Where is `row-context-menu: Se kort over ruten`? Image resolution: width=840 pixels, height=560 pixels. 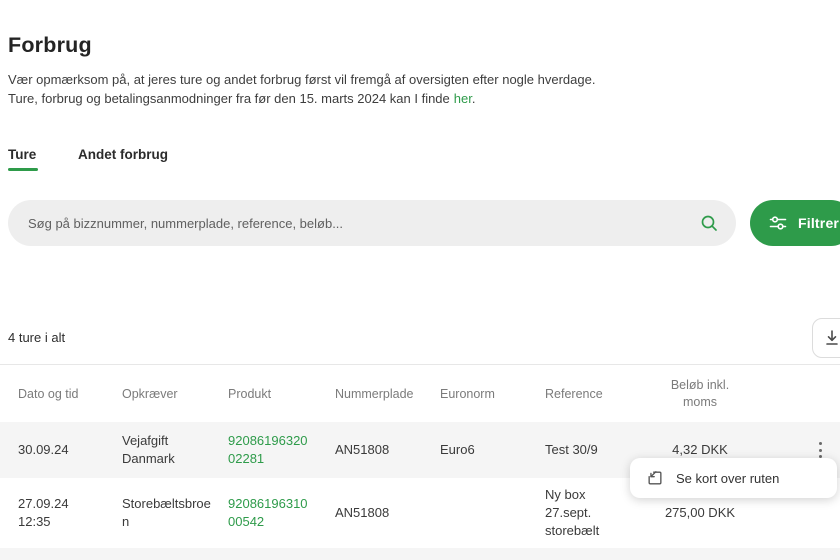
row-context-menu: Se kort over ruten is located at coordinates (733, 478).